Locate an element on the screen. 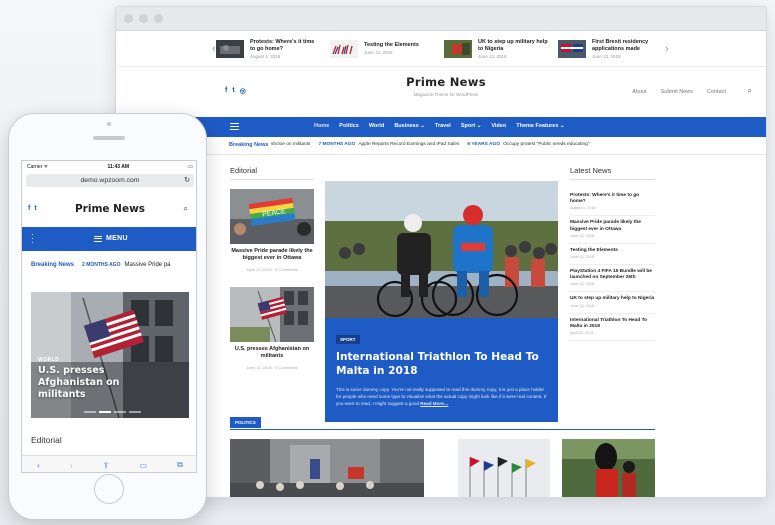 This screenshot has width=775, height=525. ticker-title: Testing the Elements is located at coordinates (391, 45).